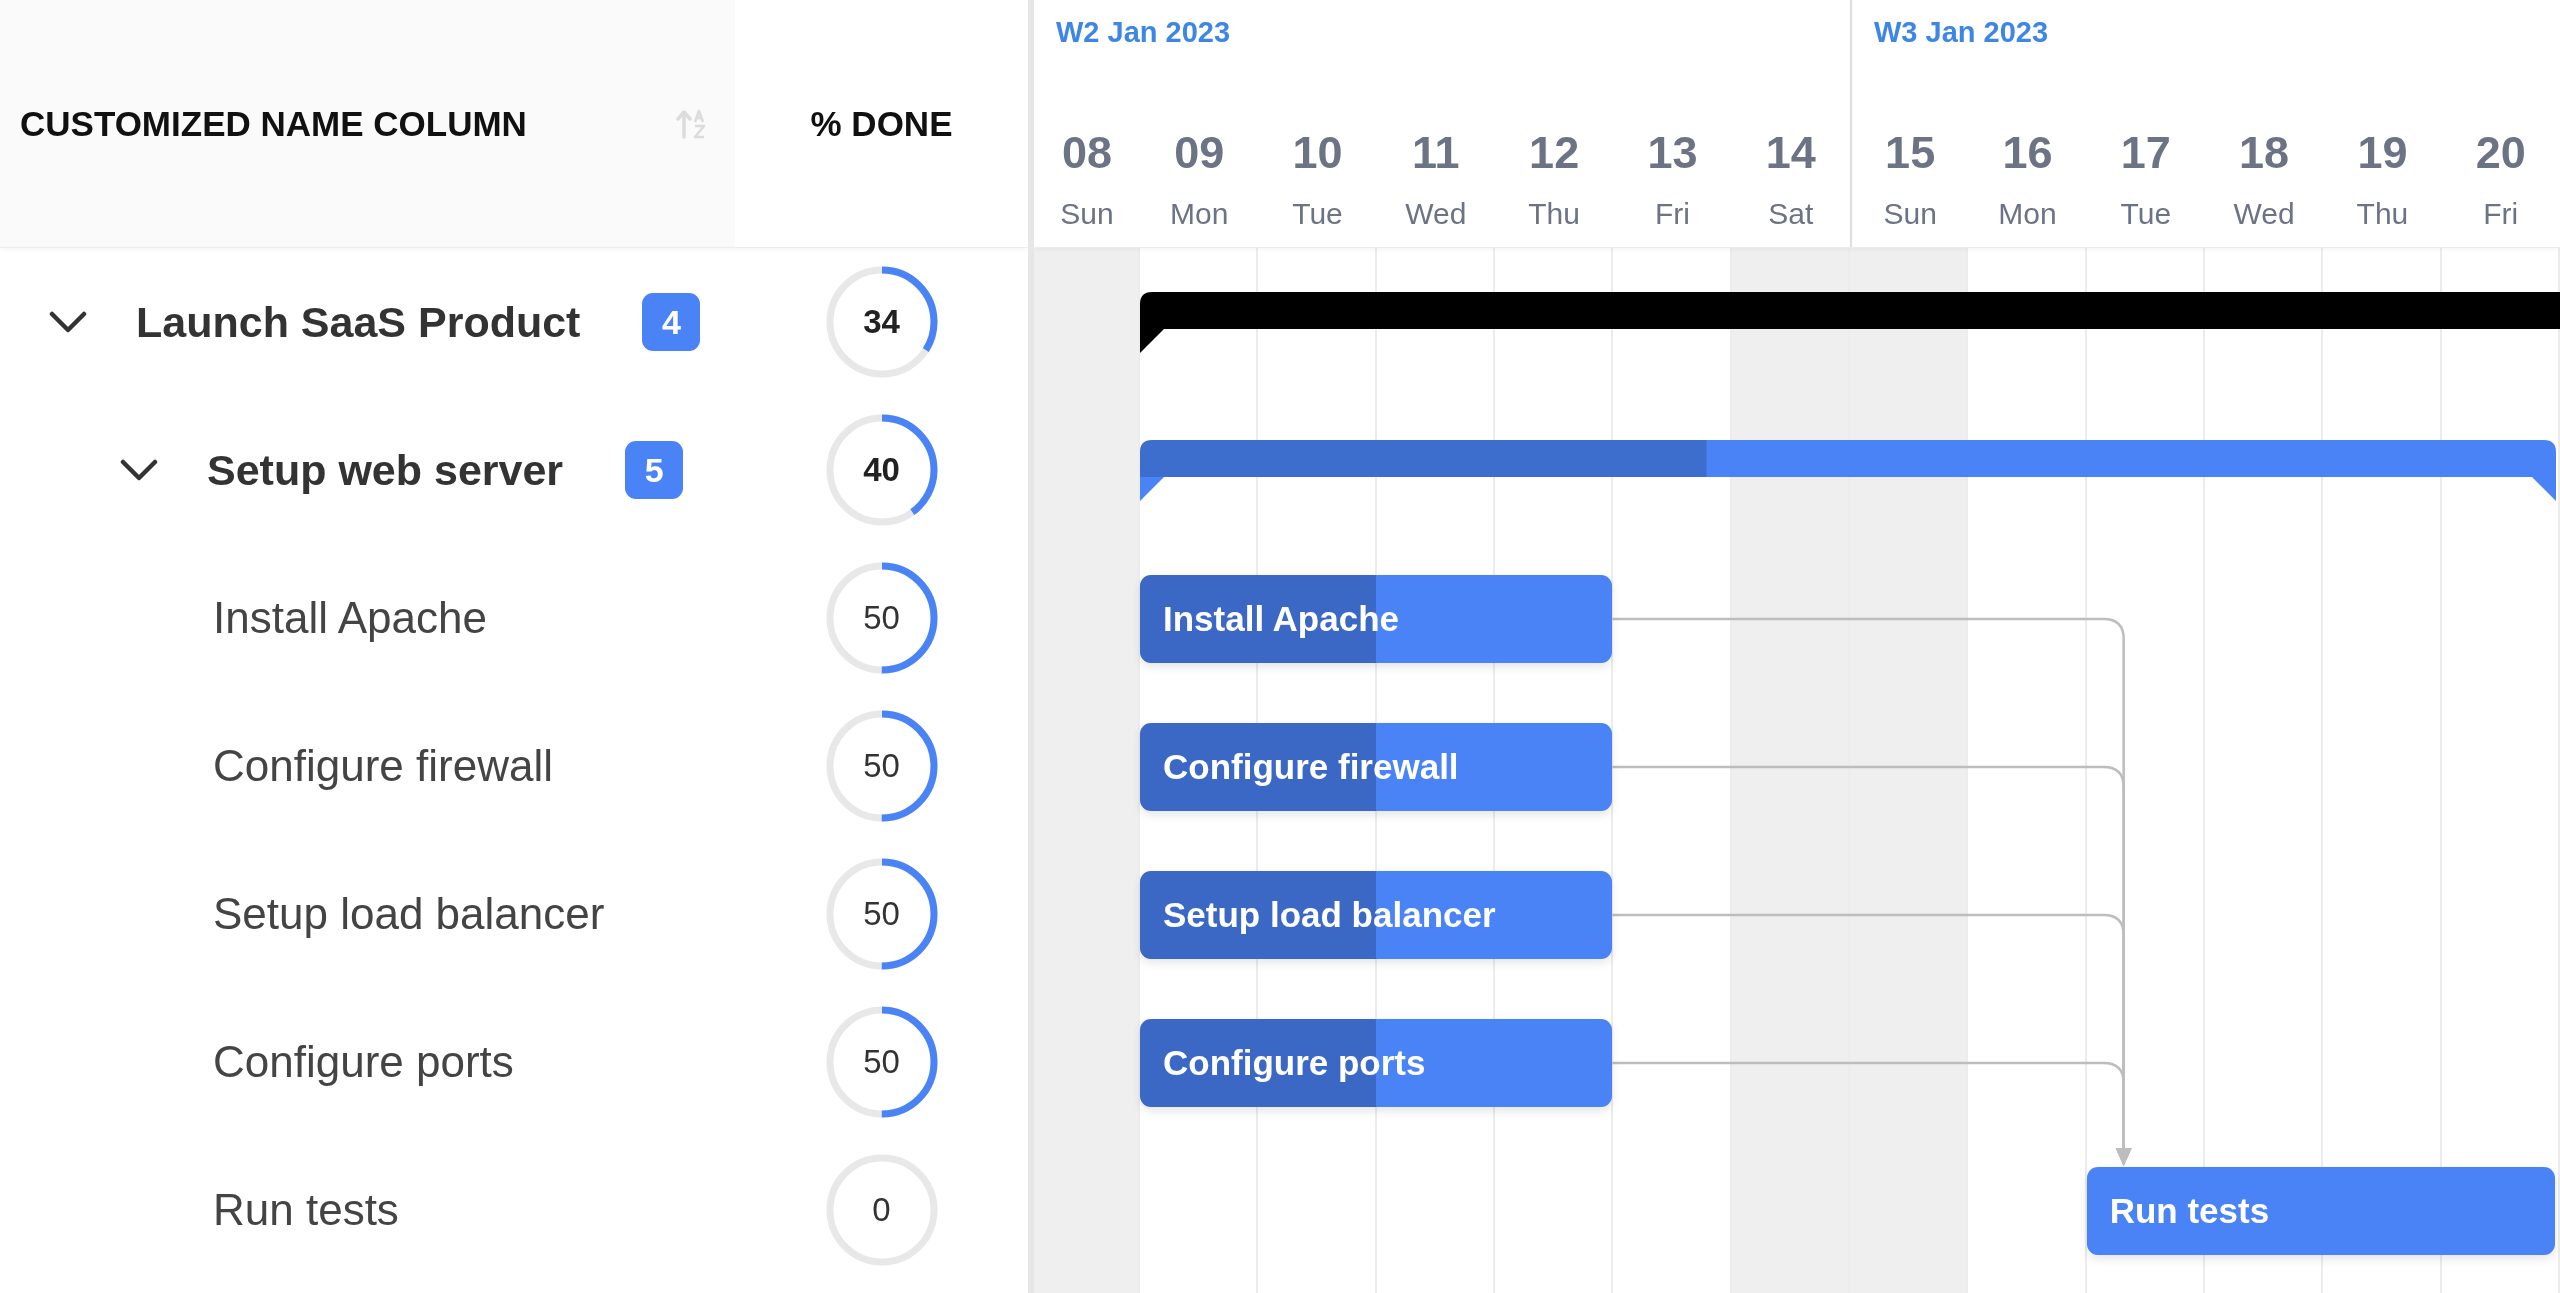  Describe the element at coordinates (2500, 153) in the screenshot. I see `day-number: 20` at that location.